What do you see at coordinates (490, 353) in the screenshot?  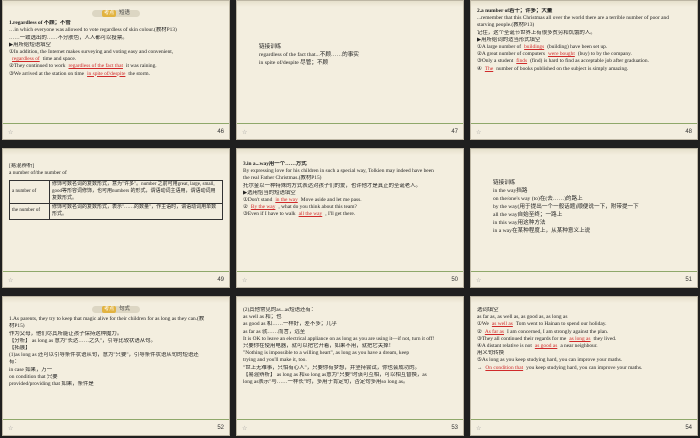 I see `slide-text-line: 用义句转换` at bounding box center [490, 353].